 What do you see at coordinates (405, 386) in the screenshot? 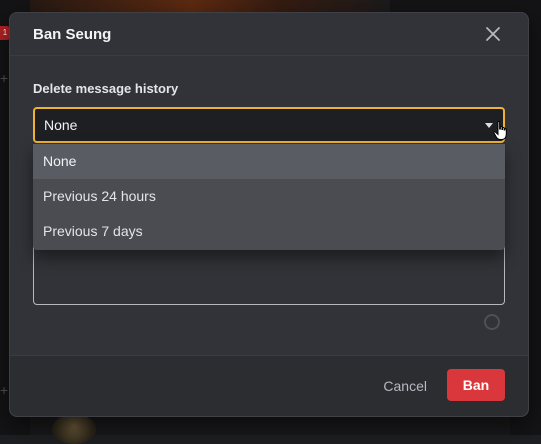
I see `cancel-button: Cancel` at bounding box center [405, 386].